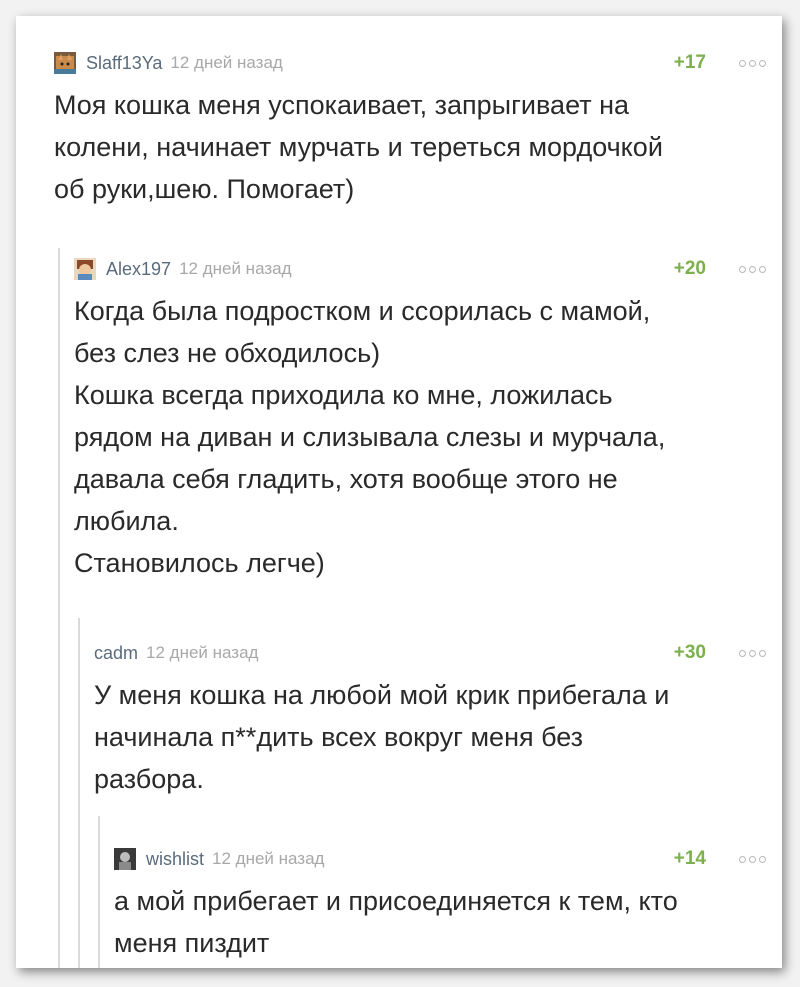 Image resolution: width=800 pixels, height=987 pixels. Describe the element at coordinates (689, 652) in the screenshot. I see `comment-rating: +30` at that location.